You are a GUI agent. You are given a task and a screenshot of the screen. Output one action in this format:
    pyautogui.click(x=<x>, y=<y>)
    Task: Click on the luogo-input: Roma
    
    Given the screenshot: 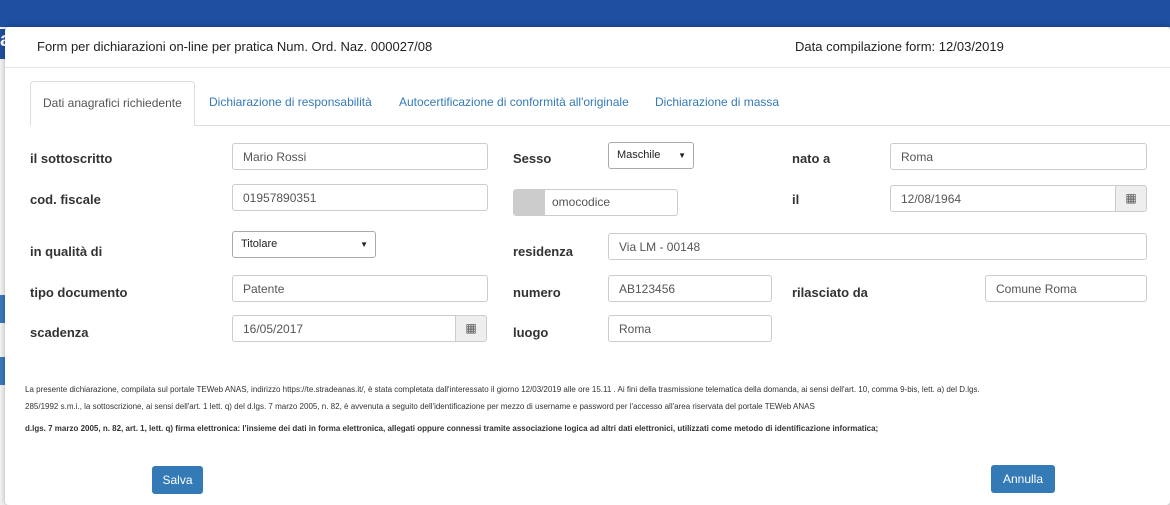 What is the action you would take?
    pyautogui.click(x=690, y=328)
    